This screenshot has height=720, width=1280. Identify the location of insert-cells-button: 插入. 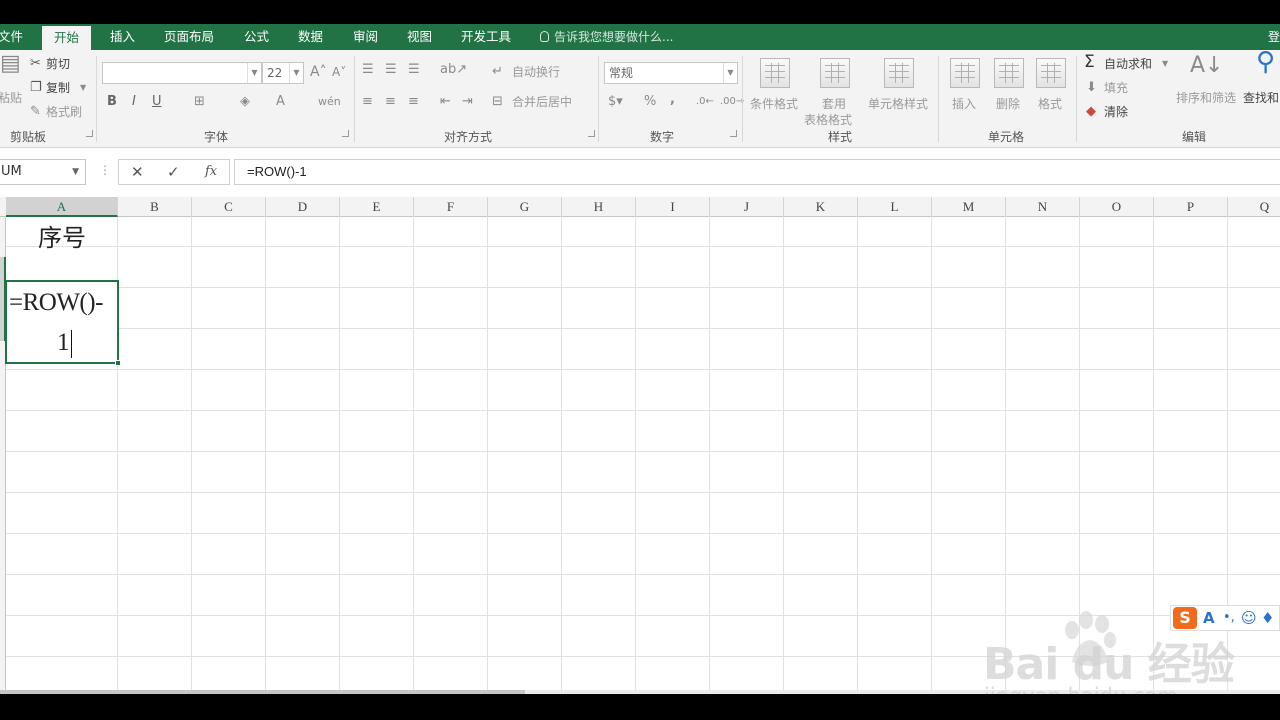
(964, 104).